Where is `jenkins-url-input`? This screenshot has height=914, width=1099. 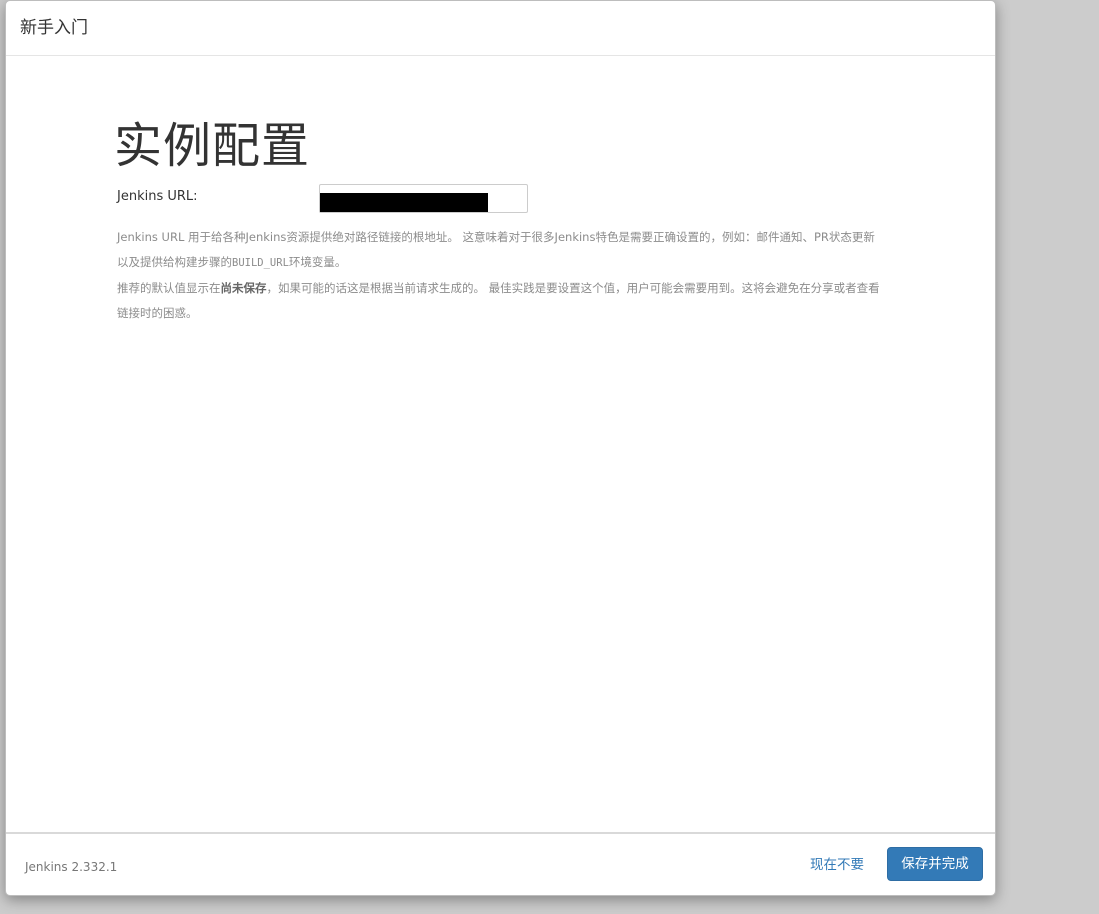
jenkins-url-input is located at coordinates (423, 198).